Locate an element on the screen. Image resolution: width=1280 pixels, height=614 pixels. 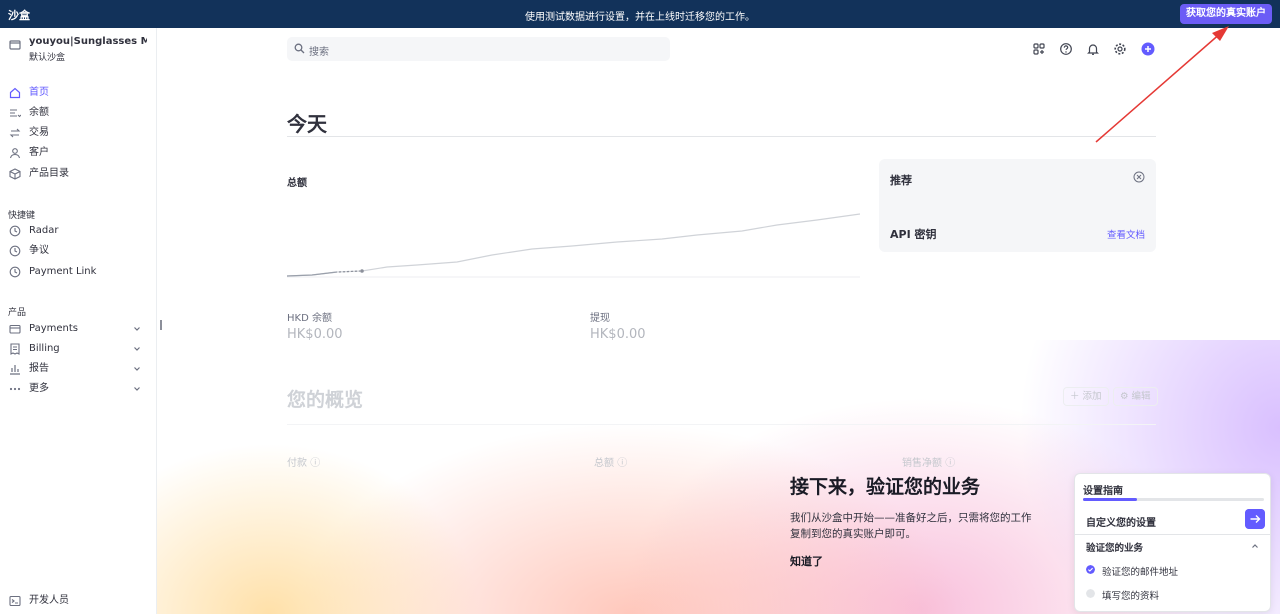
edit-overview-button: ⚙ 编辑 is located at coordinates (1135, 396).